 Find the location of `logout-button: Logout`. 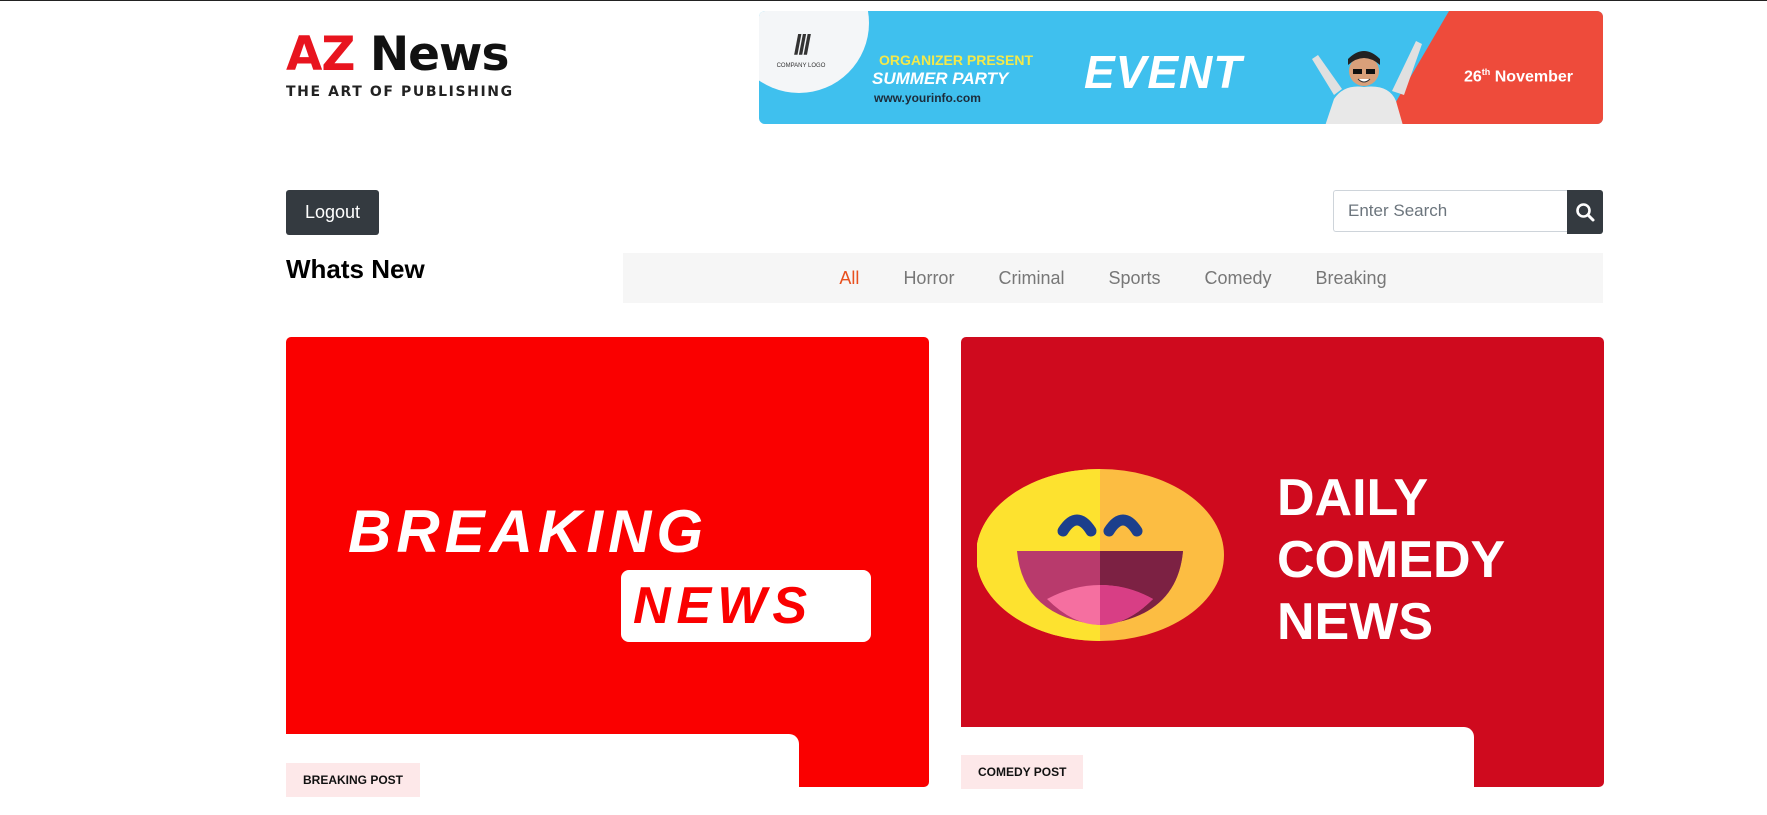

logout-button: Logout is located at coordinates (332, 212).